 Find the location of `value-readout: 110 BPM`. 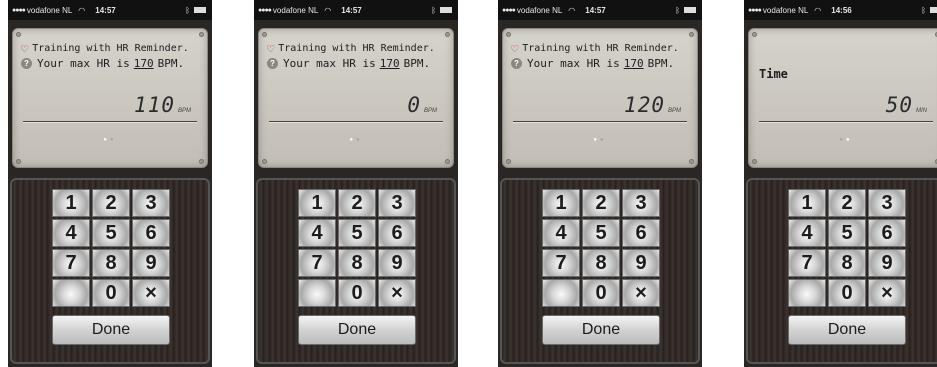

value-readout: 110 BPM is located at coordinates (162, 105).